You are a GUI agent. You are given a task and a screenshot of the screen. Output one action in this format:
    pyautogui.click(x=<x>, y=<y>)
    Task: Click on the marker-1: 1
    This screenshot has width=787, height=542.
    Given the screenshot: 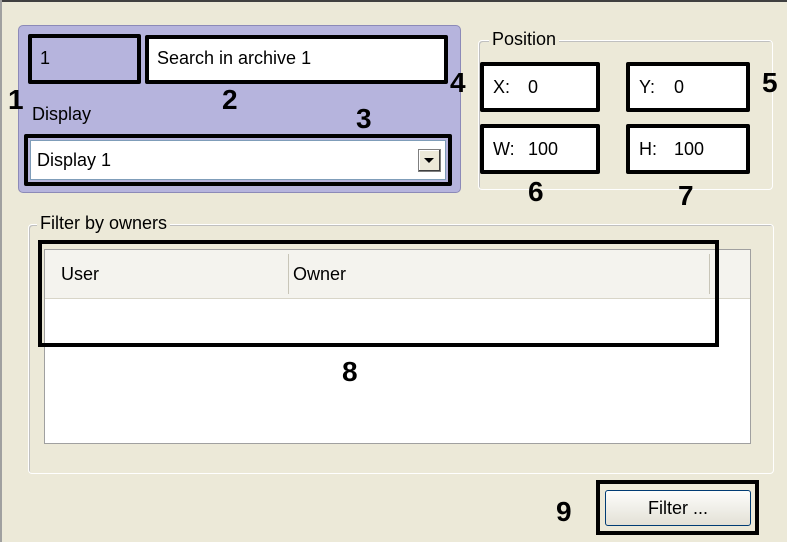 What is the action you would take?
    pyautogui.click(x=16, y=99)
    